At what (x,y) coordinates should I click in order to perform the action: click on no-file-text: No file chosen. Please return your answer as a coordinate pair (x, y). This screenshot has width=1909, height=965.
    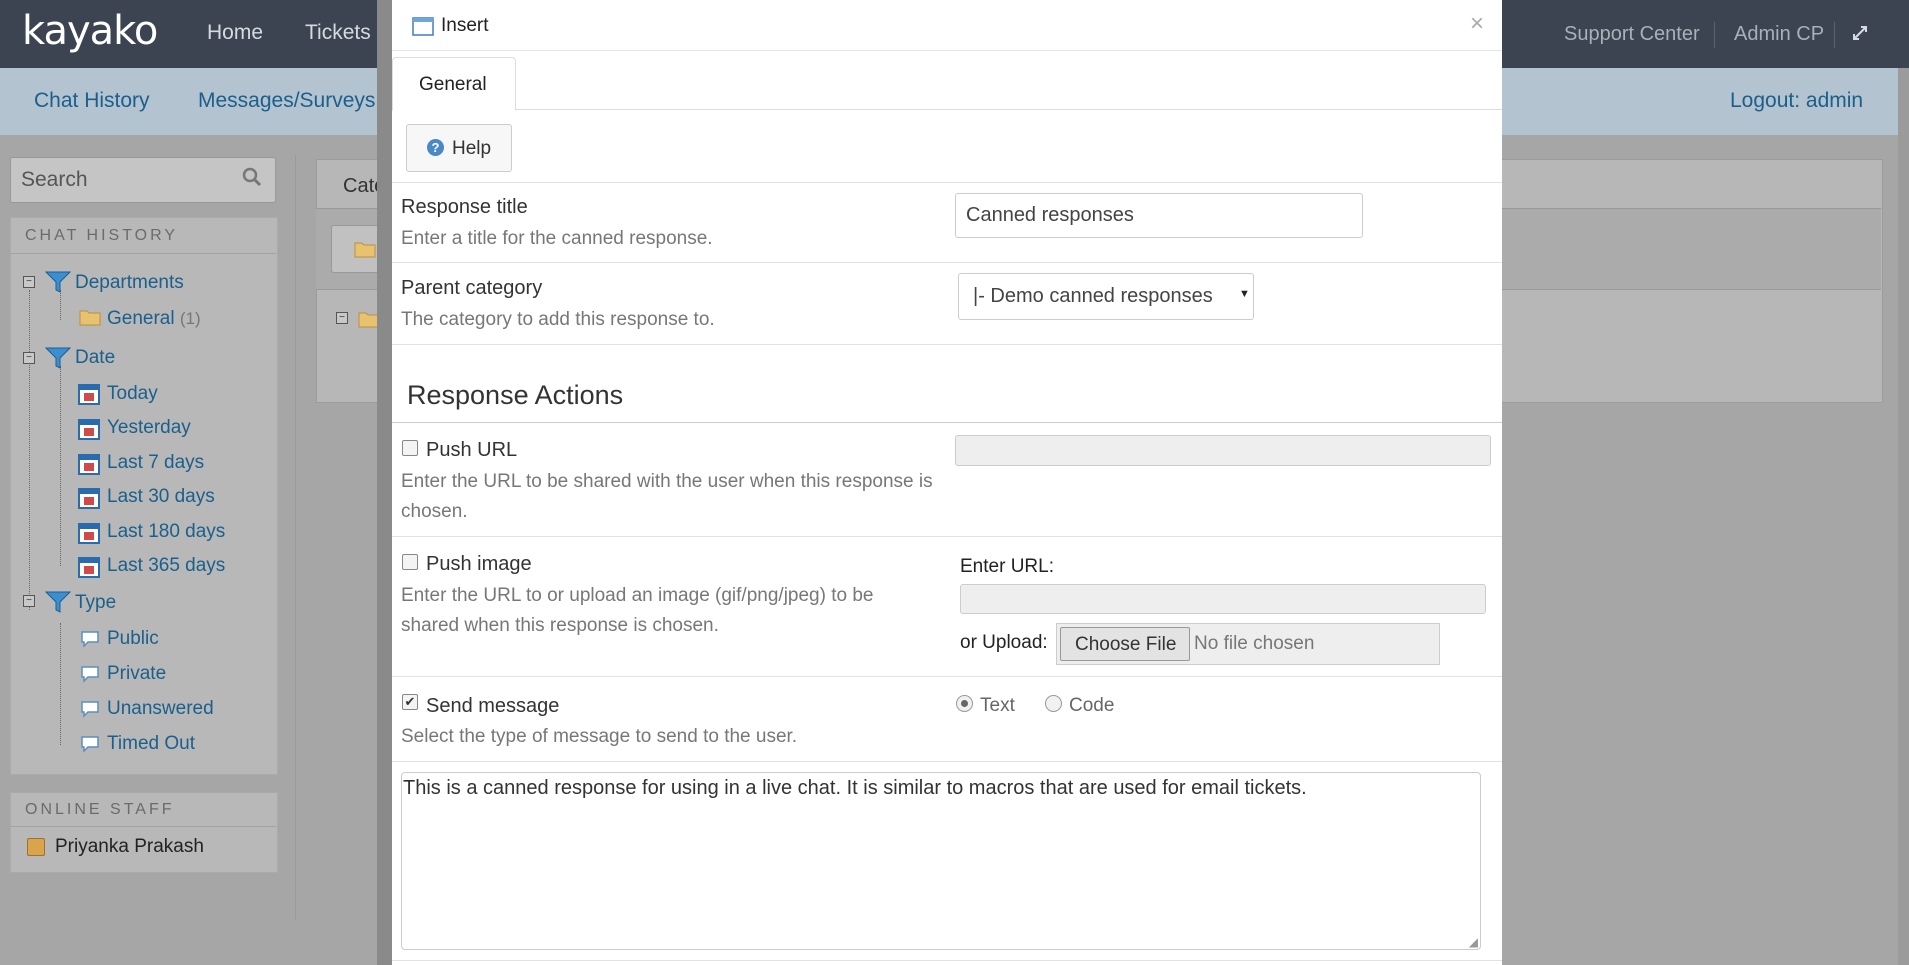
    Looking at the image, I should click on (1254, 643).